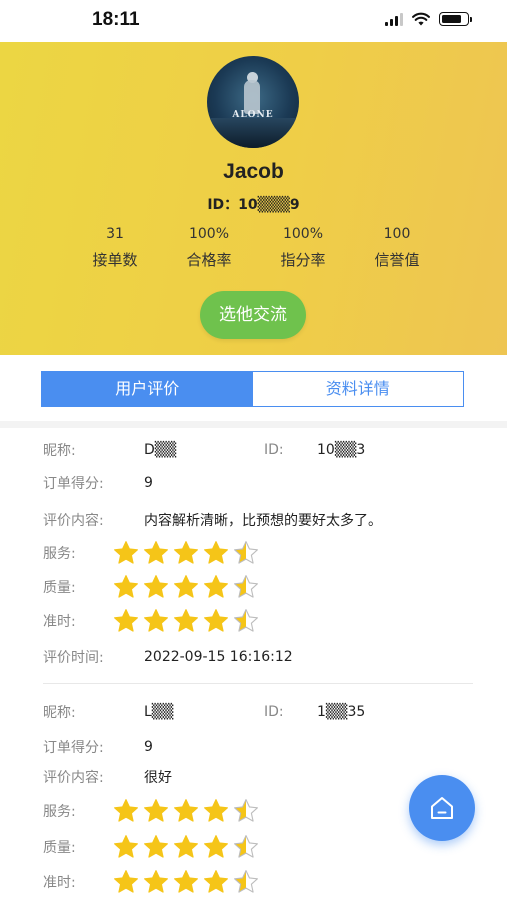  Describe the element at coordinates (263, 521) in the screenshot. I see `content-value: 内容解析清晰，比预想的要好太多了。` at that location.